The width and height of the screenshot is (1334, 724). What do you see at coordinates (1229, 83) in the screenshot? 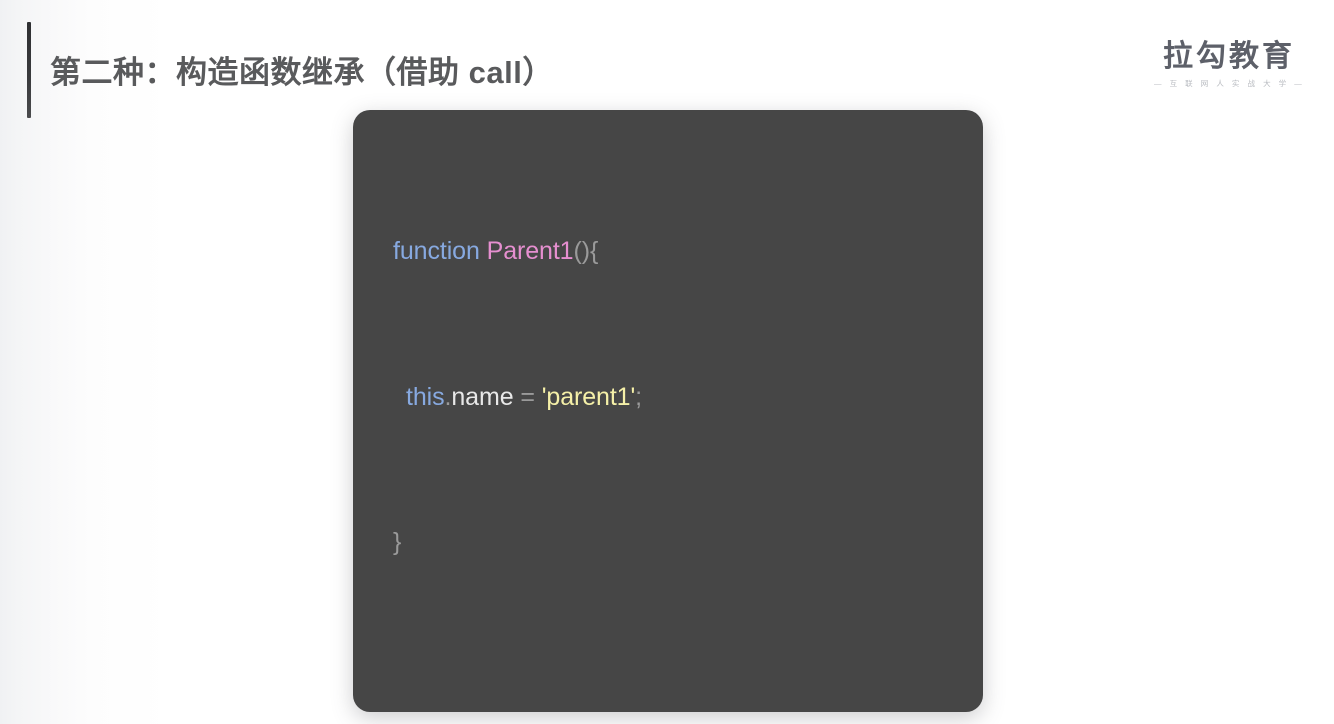
I see `brand-tagline: — 互 联 网 人 实 战 大 学 —` at bounding box center [1229, 83].